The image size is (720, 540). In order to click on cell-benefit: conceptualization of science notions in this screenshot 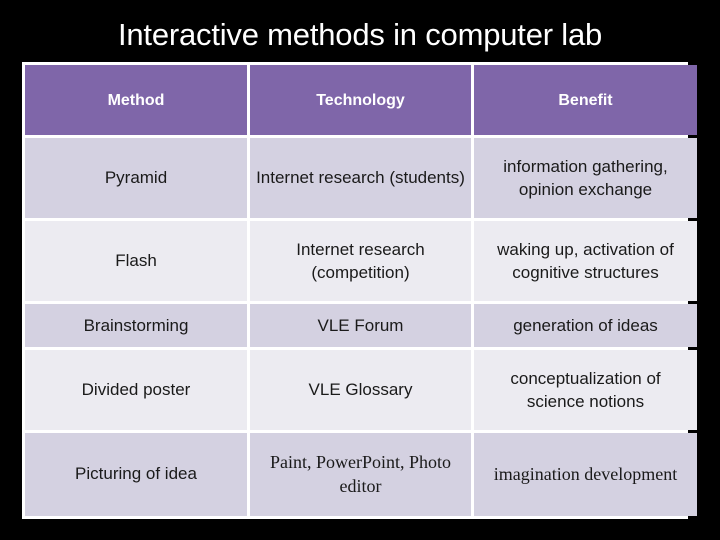, I will do `click(585, 389)`.